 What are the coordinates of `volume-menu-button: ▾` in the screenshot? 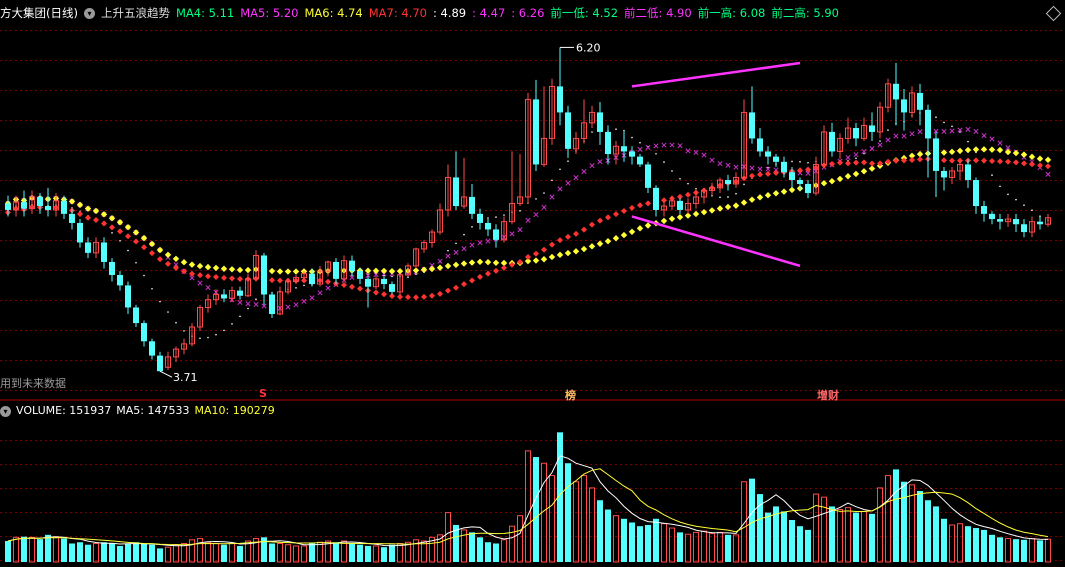 It's located at (5, 411).